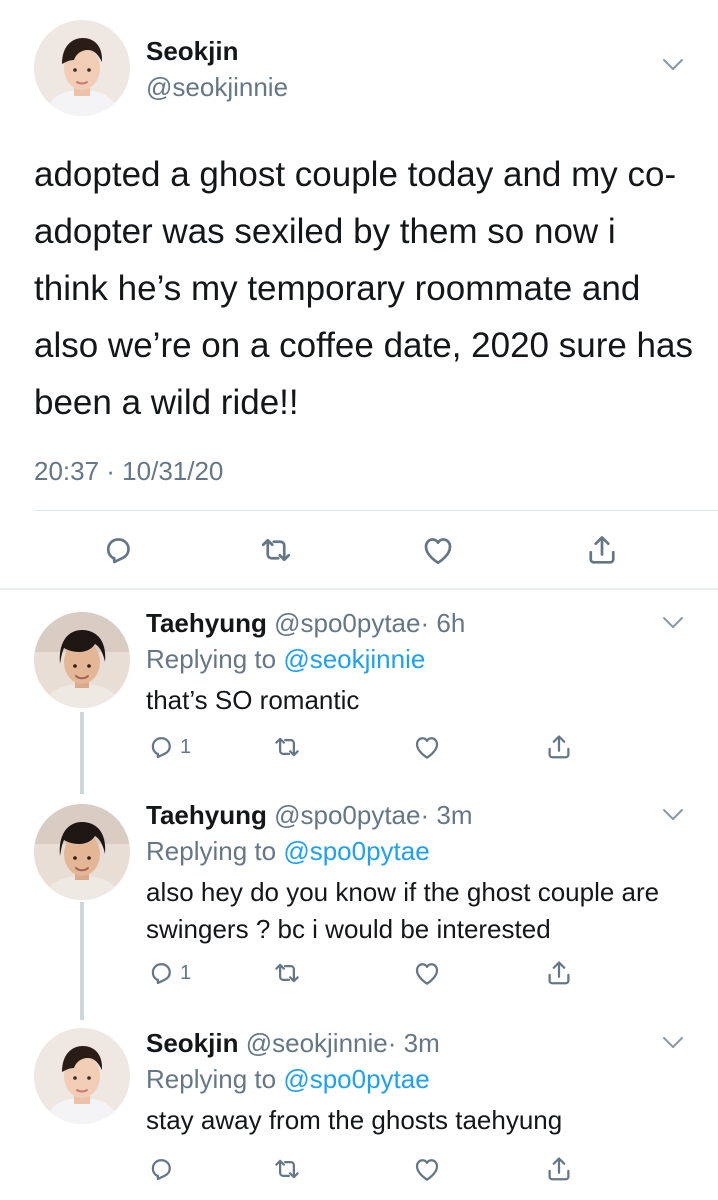 The height and width of the screenshot is (1200, 718). I want to click on reply-button, so click(161, 1169).